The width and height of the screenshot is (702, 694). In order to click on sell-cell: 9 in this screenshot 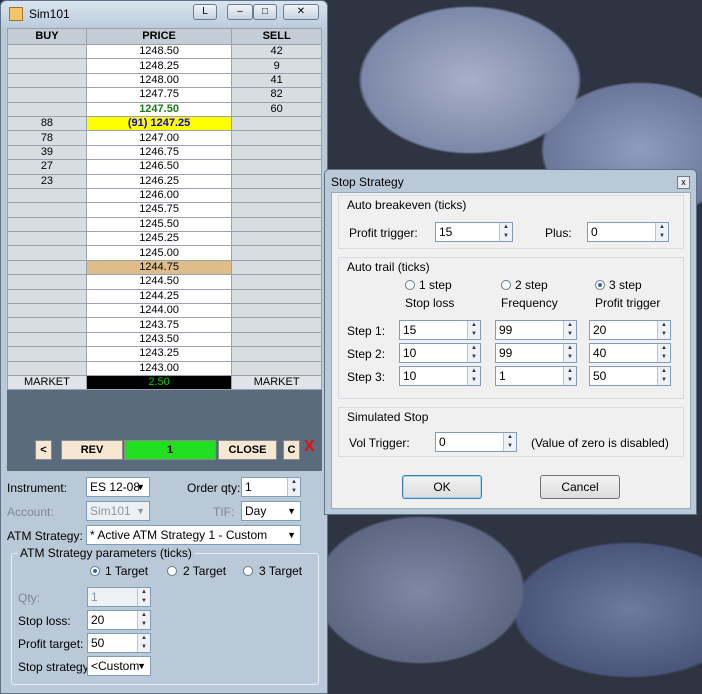, I will do `click(276, 66)`.